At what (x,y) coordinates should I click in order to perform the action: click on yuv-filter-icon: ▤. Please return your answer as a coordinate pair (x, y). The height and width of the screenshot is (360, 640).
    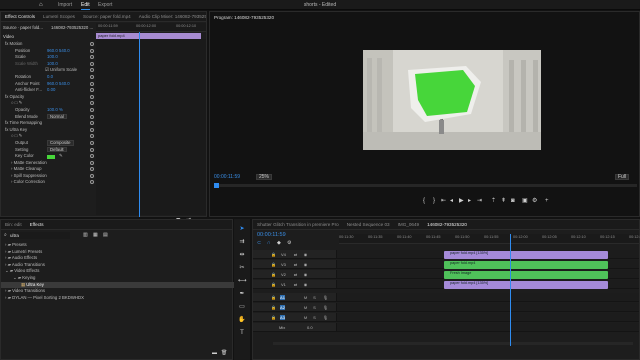
    Looking at the image, I should click on (105, 235).